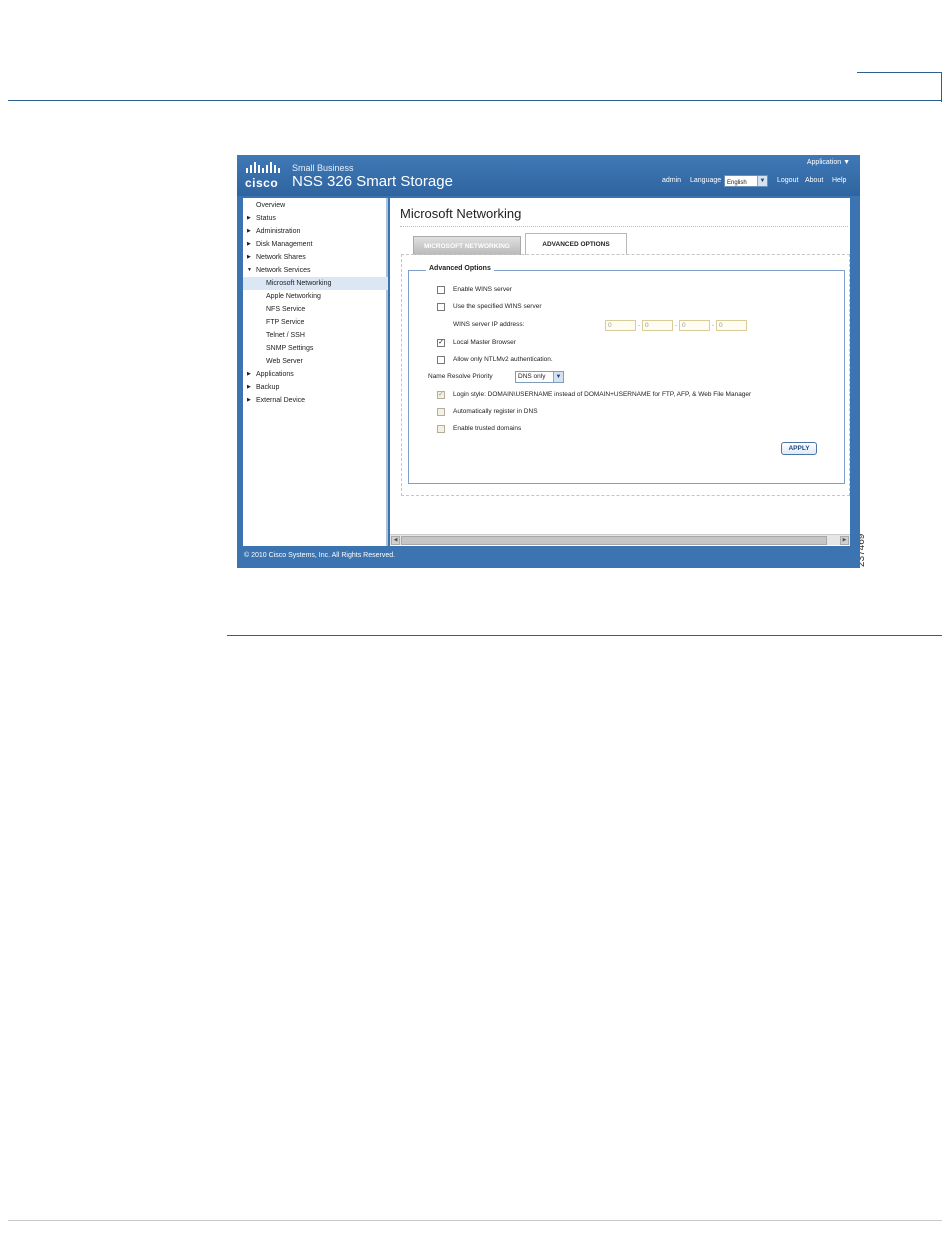  Describe the element at coordinates (315, 244) in the screenshot. I see `sidebar-item-disk-management: ▶ Disk Management` at that location.